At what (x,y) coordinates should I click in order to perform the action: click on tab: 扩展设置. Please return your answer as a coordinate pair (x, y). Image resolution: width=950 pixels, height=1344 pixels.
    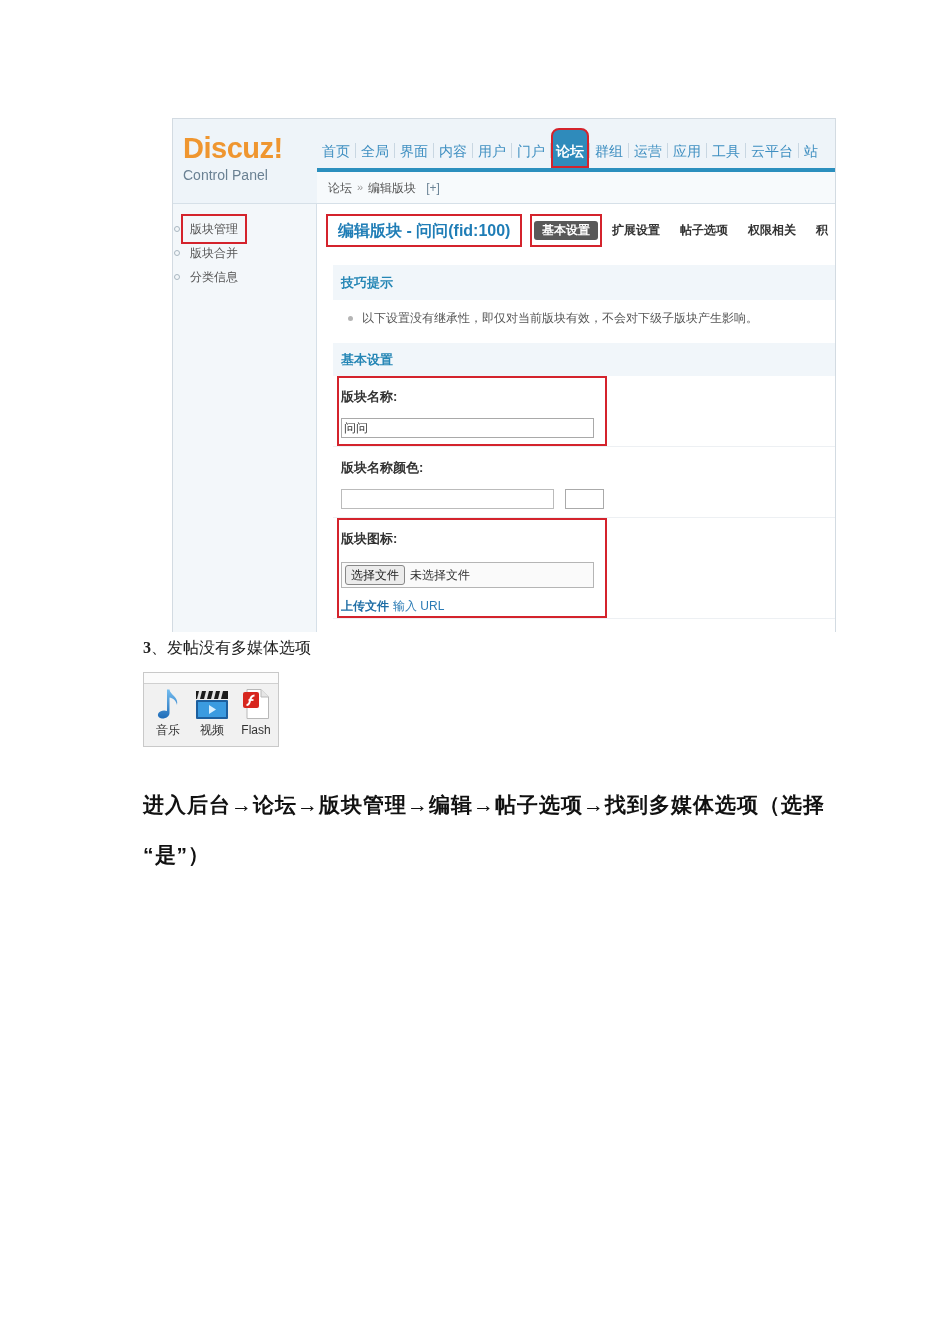
    Looking at the image, I should click on (636, 230).